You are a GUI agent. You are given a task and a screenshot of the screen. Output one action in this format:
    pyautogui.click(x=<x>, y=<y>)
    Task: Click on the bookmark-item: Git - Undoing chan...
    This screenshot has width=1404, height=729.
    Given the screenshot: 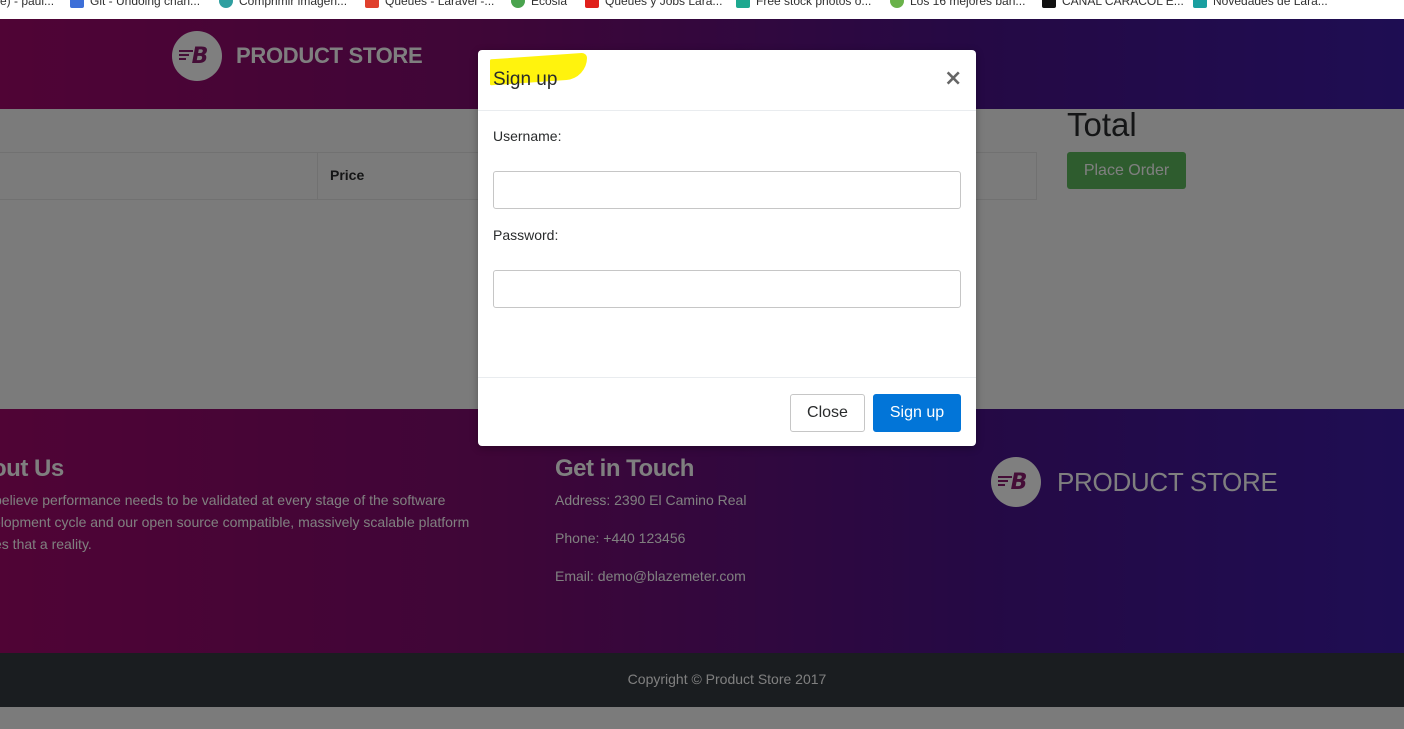 What is the action you would take?
    pyautogui.click(x=135, y=4)
    